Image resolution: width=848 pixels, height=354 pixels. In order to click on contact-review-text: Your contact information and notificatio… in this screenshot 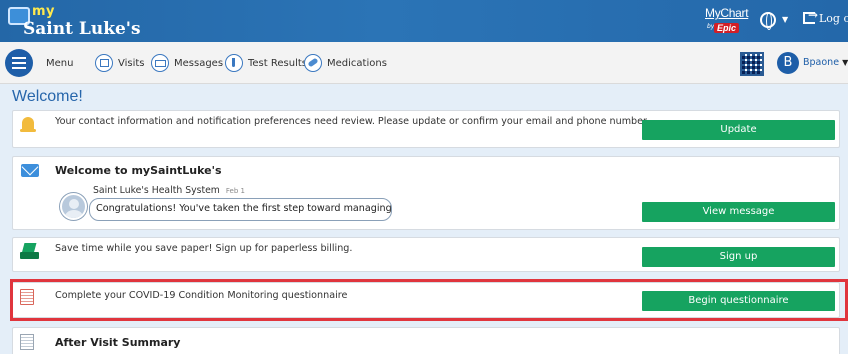, I will do `click(352, 121)`.